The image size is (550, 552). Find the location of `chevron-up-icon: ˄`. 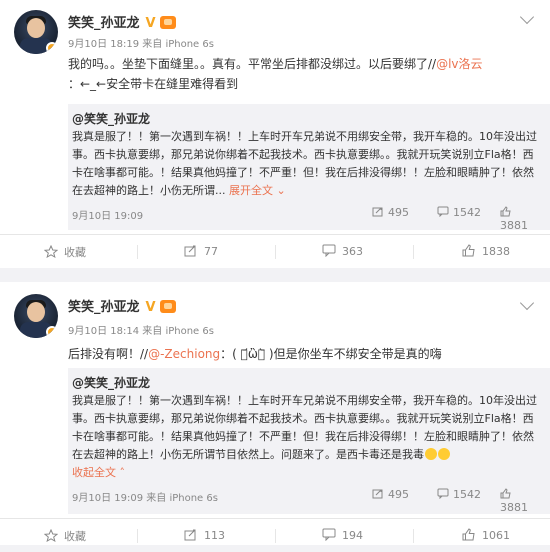

chevron-up-icon: ˄ is located at coordinates (120, 472).